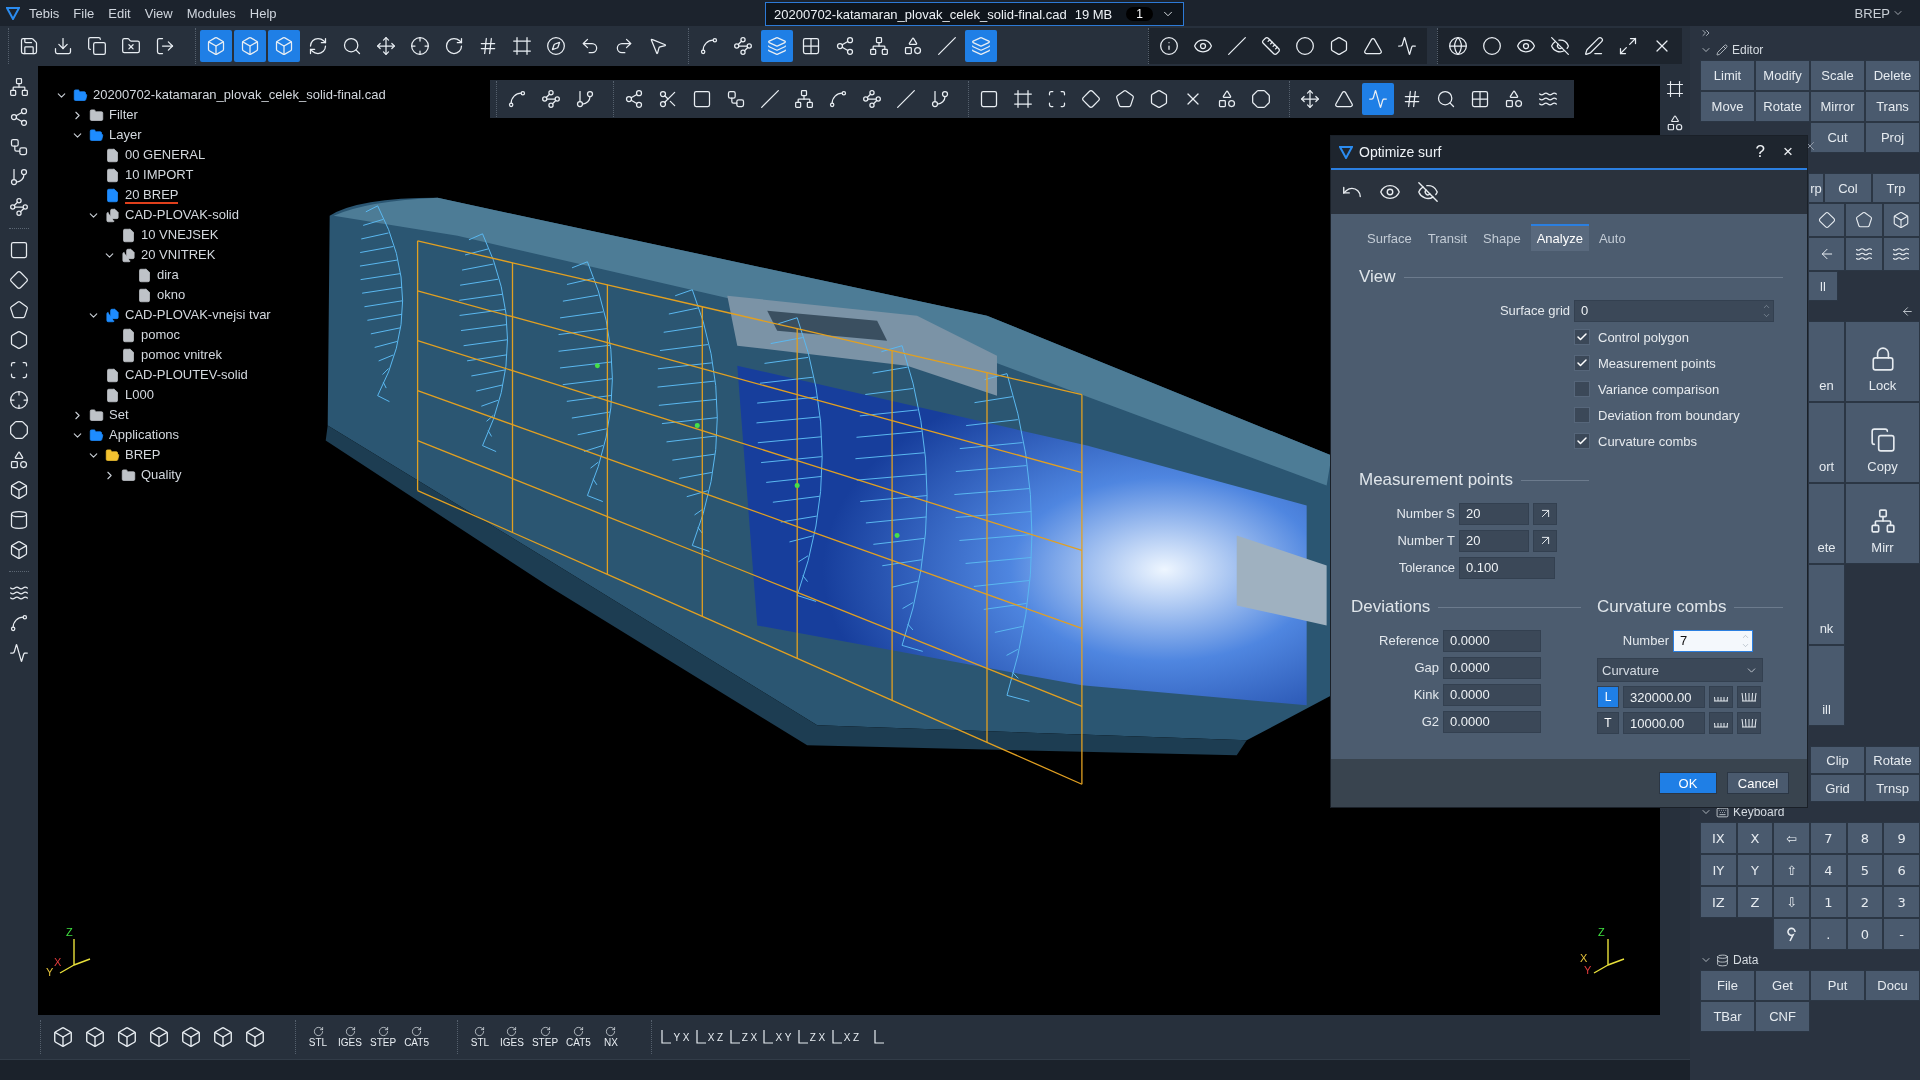 This screenshot has width=1920, height=1080. Describe the element at coordinates (1755, 870) in the screenshot. I see `keypad-key: Y` at that location.